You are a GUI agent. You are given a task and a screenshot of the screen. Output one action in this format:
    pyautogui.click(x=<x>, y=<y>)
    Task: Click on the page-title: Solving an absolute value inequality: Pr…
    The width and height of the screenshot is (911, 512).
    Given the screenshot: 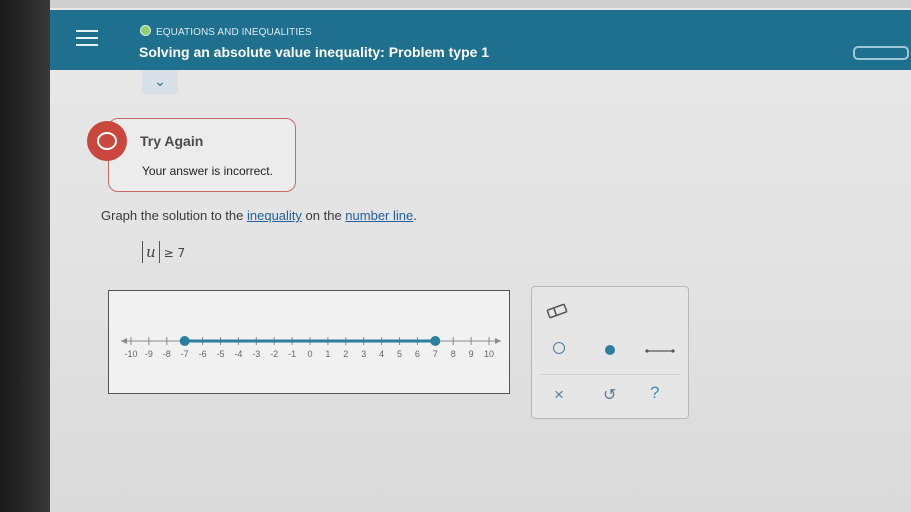 What is the action you would take?
    pyautogui.click(x=314, y=52)
    